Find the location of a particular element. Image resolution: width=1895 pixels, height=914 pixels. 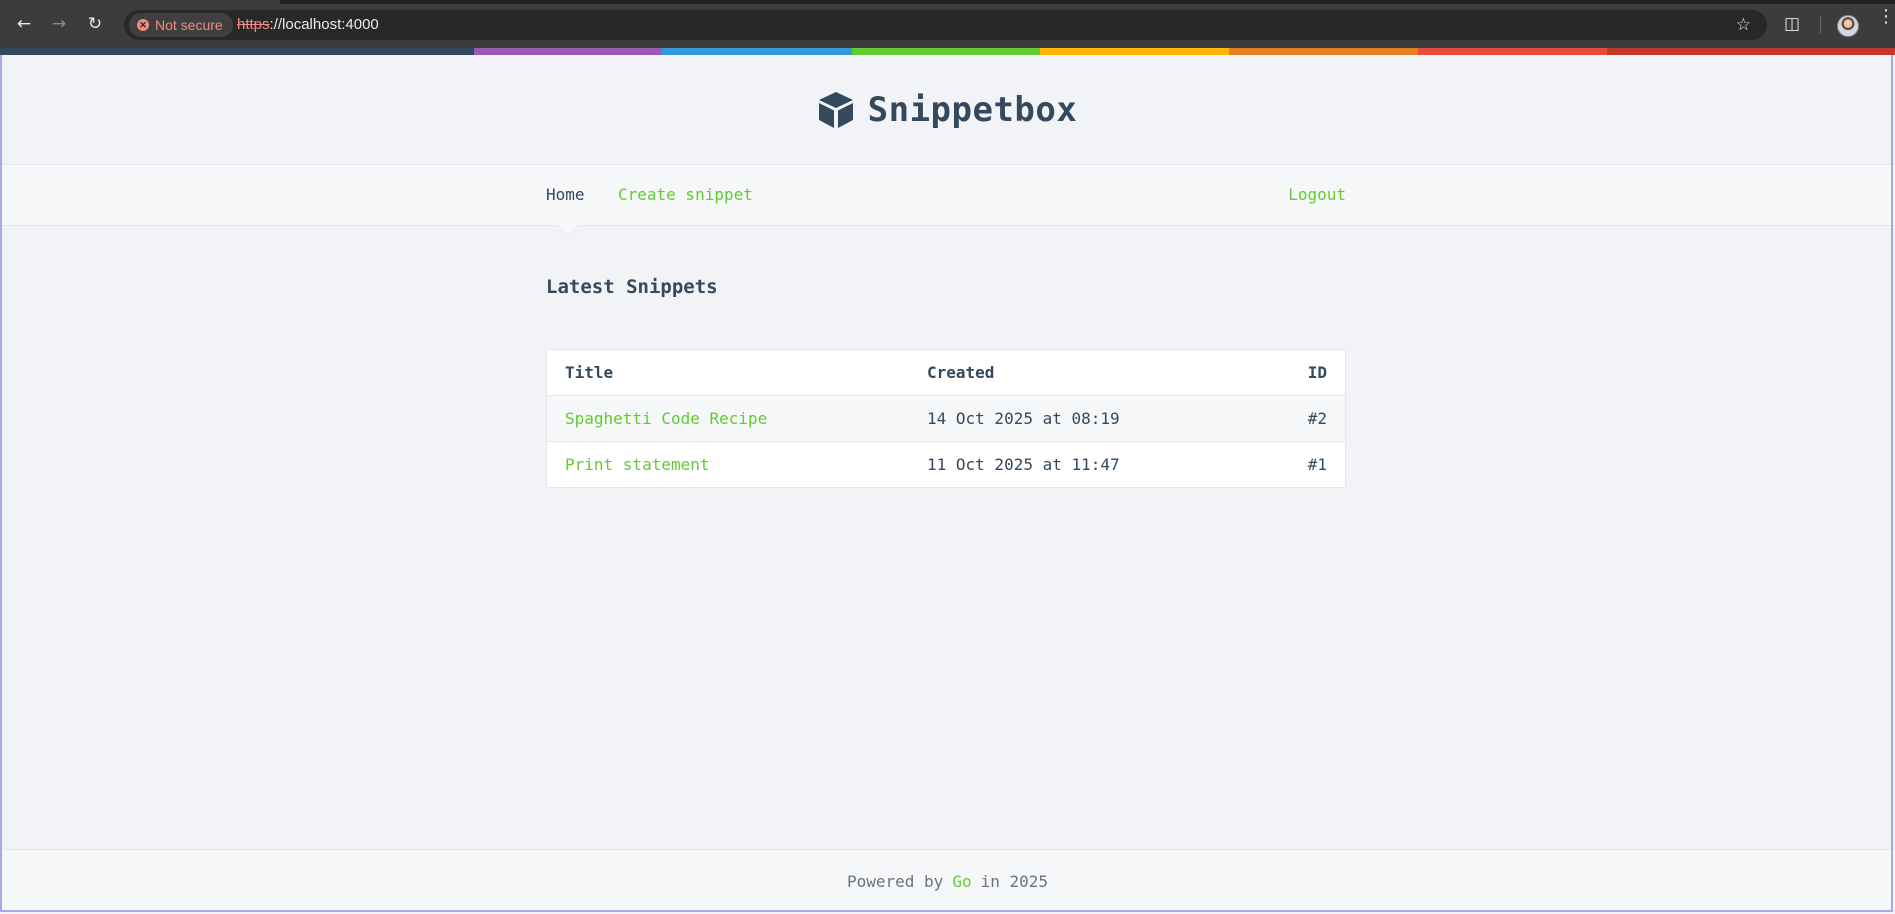

snippet-created-cell: 11 Oct 2025 at 11:47 is located at coordinates (1092, 464).